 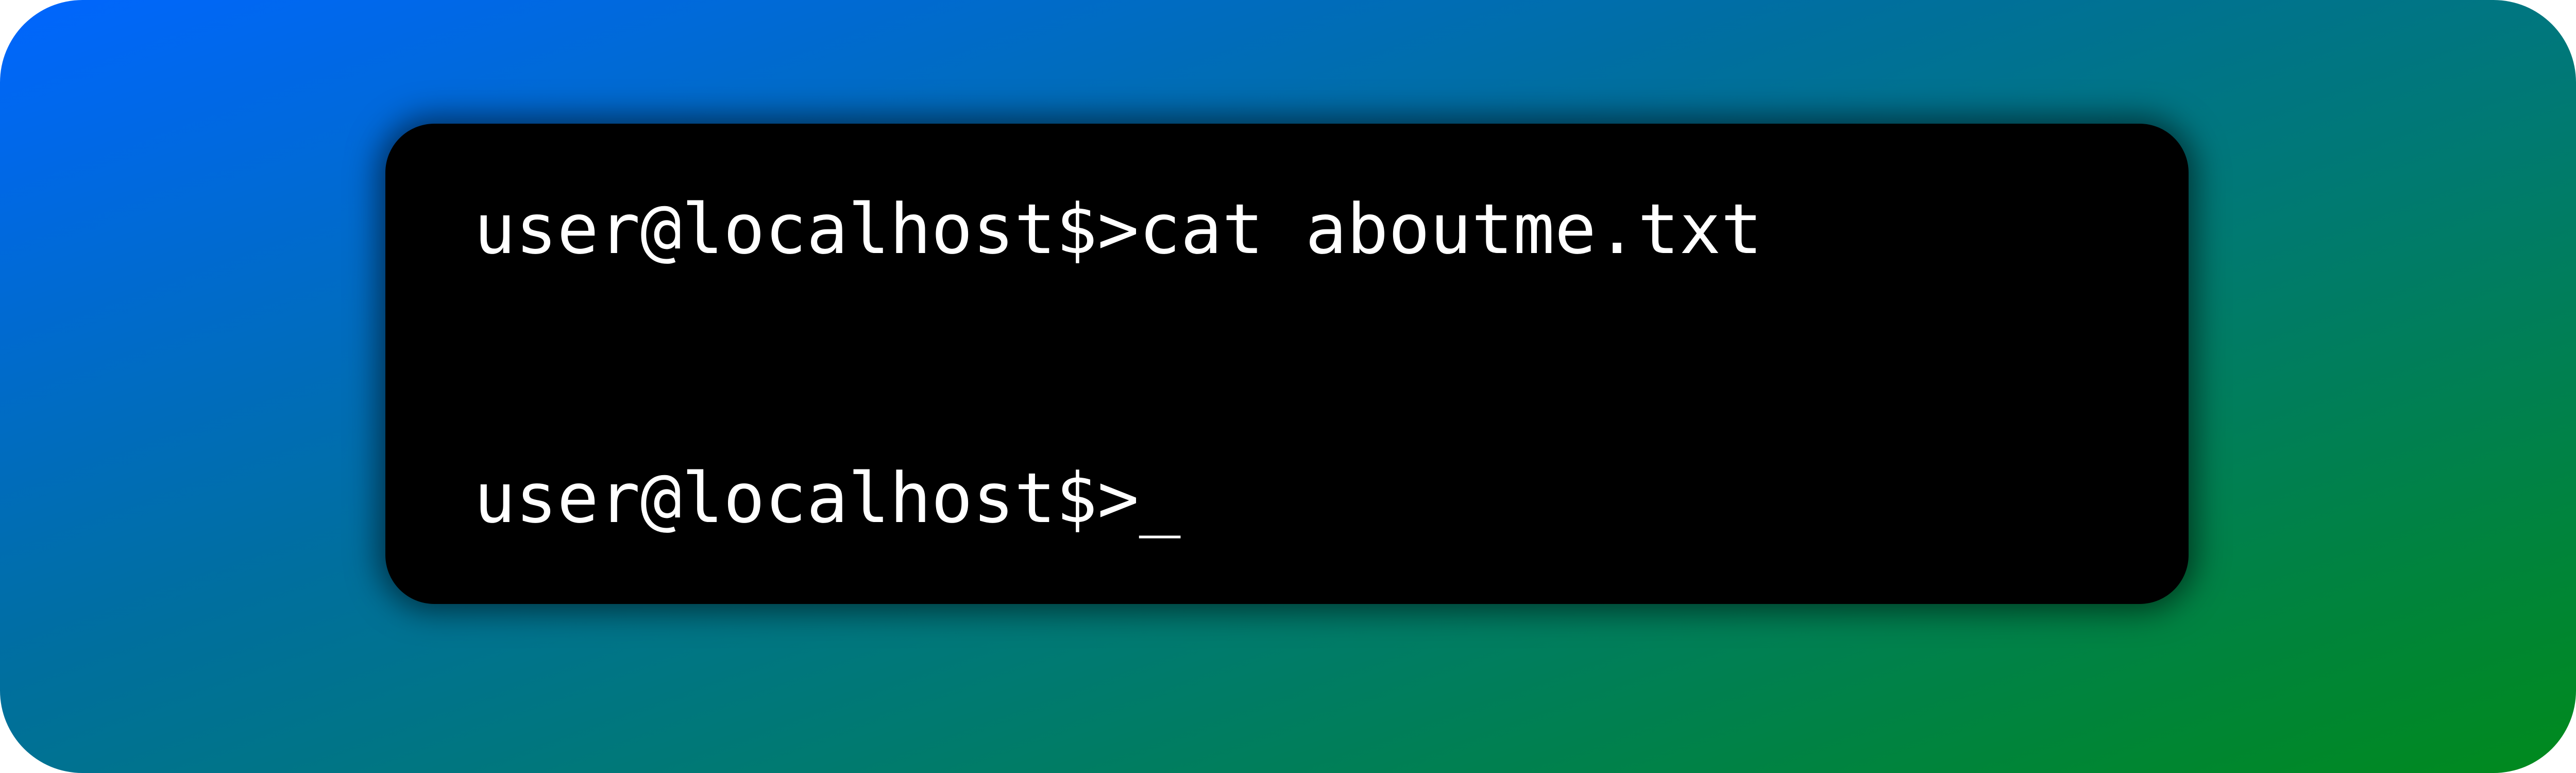 What do you see at coordinates (1451, 229) in the screenshot?
I see `terminal-command: cat aboutme.txt` at bounding box center [1451, 229].